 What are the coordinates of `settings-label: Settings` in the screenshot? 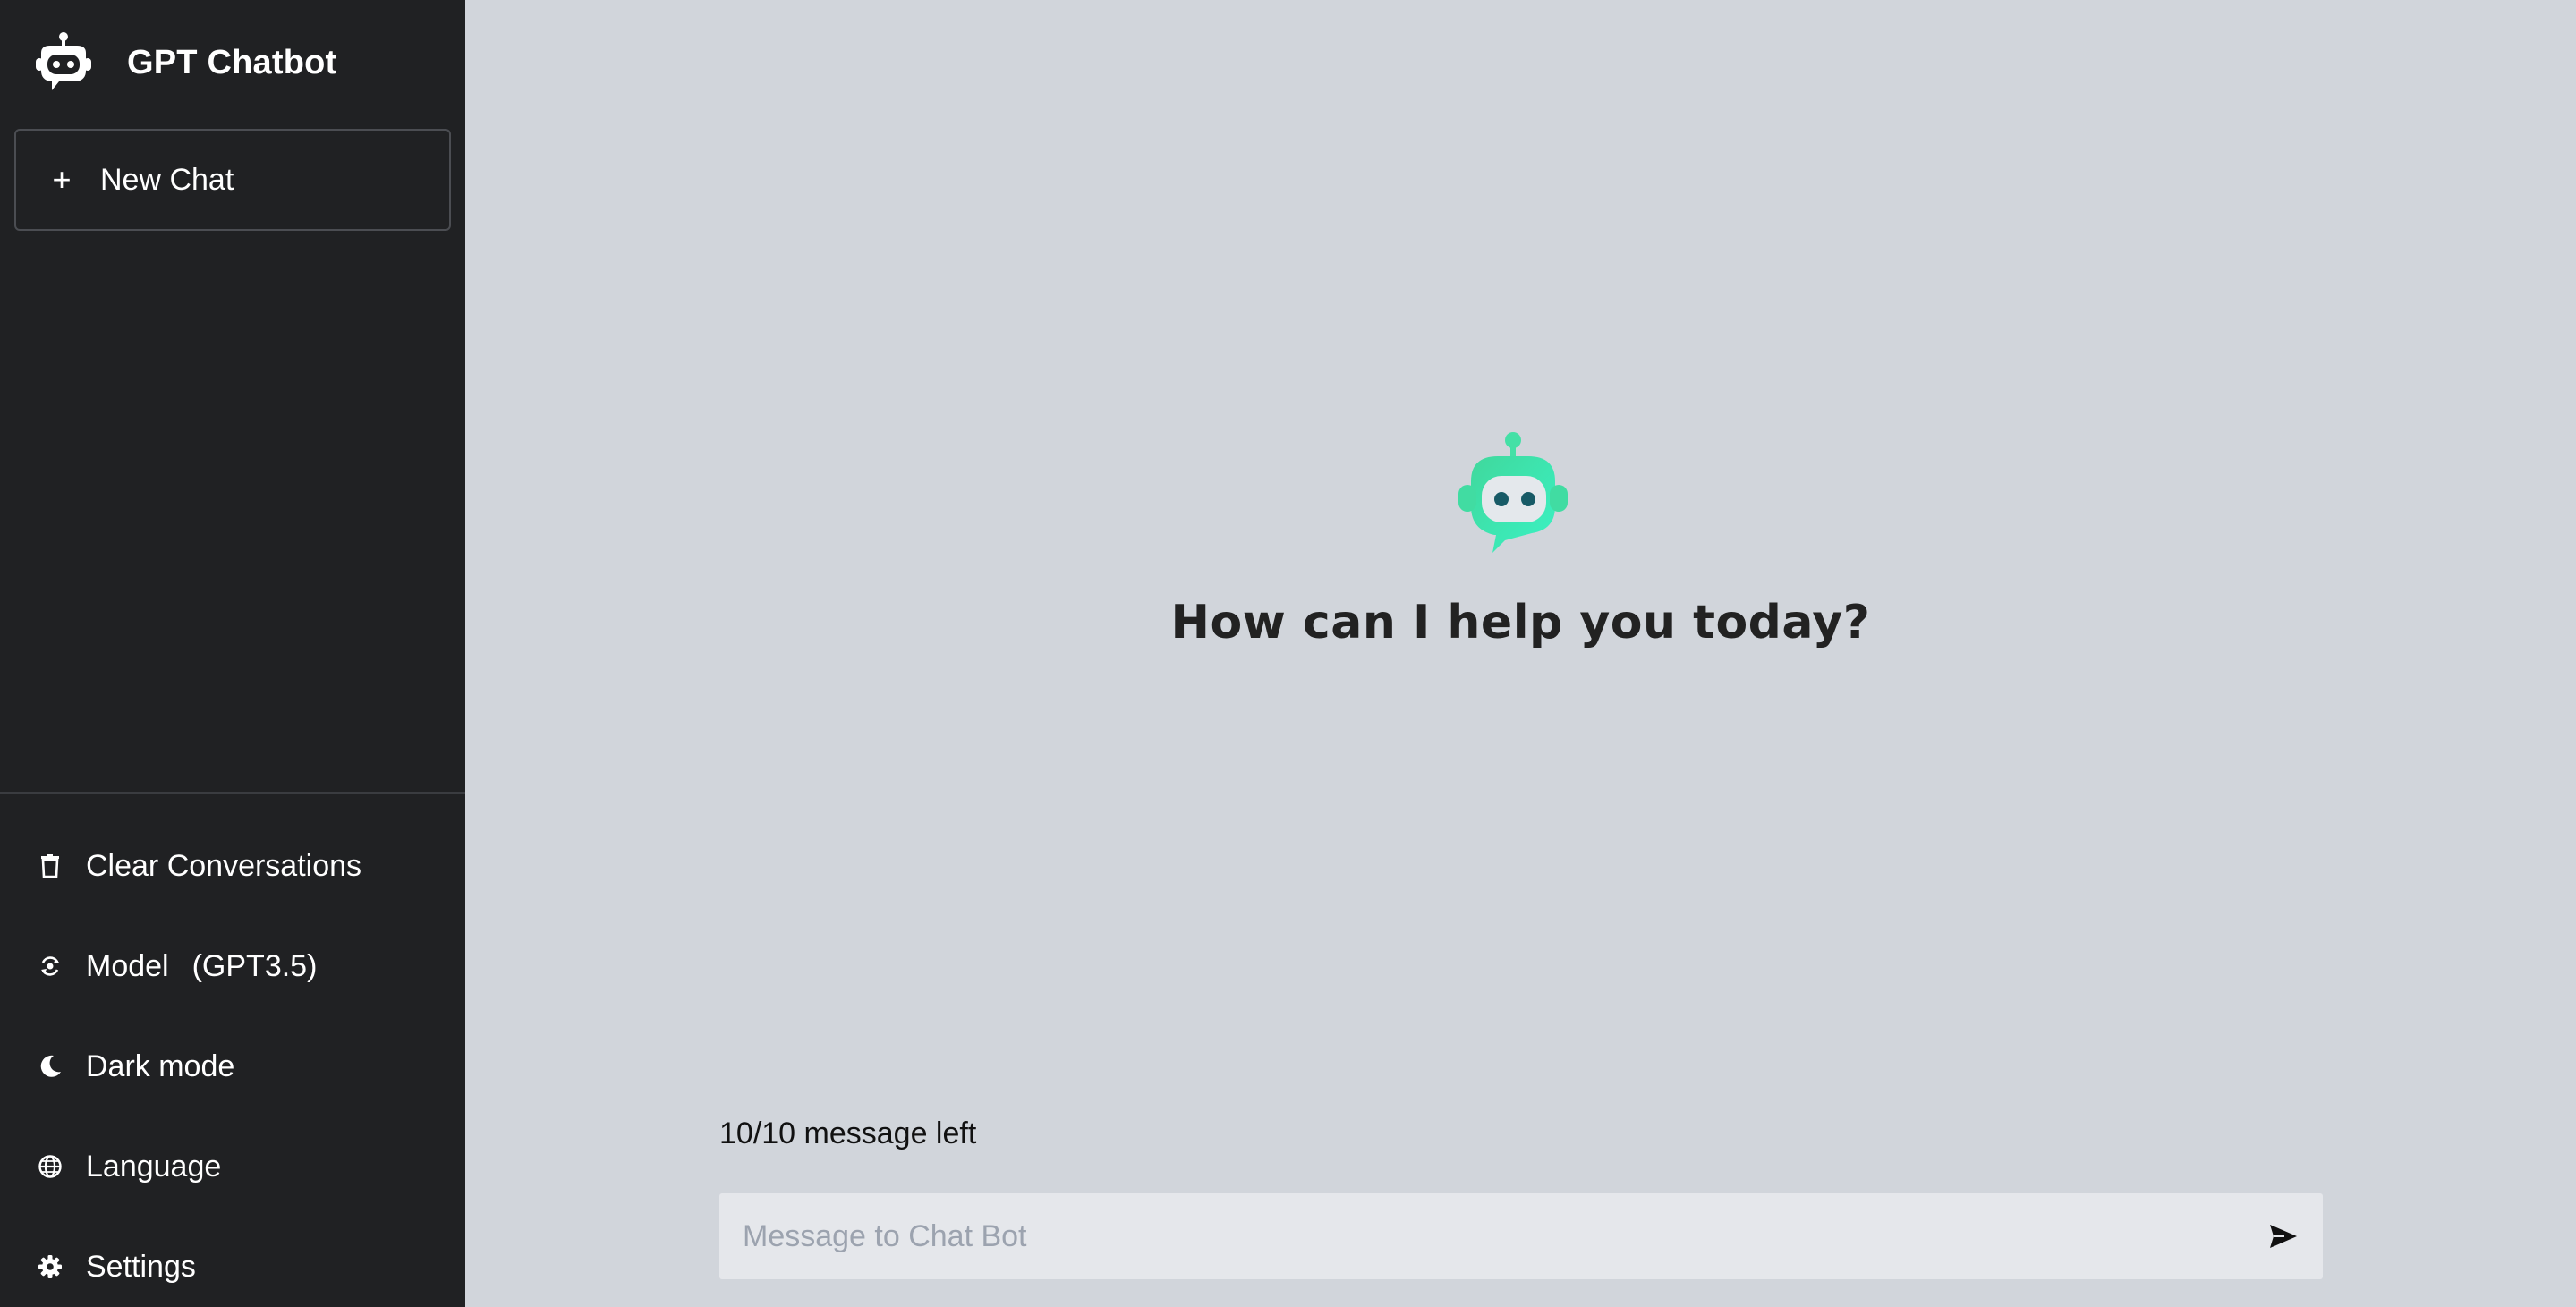 It's located at (141, 1266).